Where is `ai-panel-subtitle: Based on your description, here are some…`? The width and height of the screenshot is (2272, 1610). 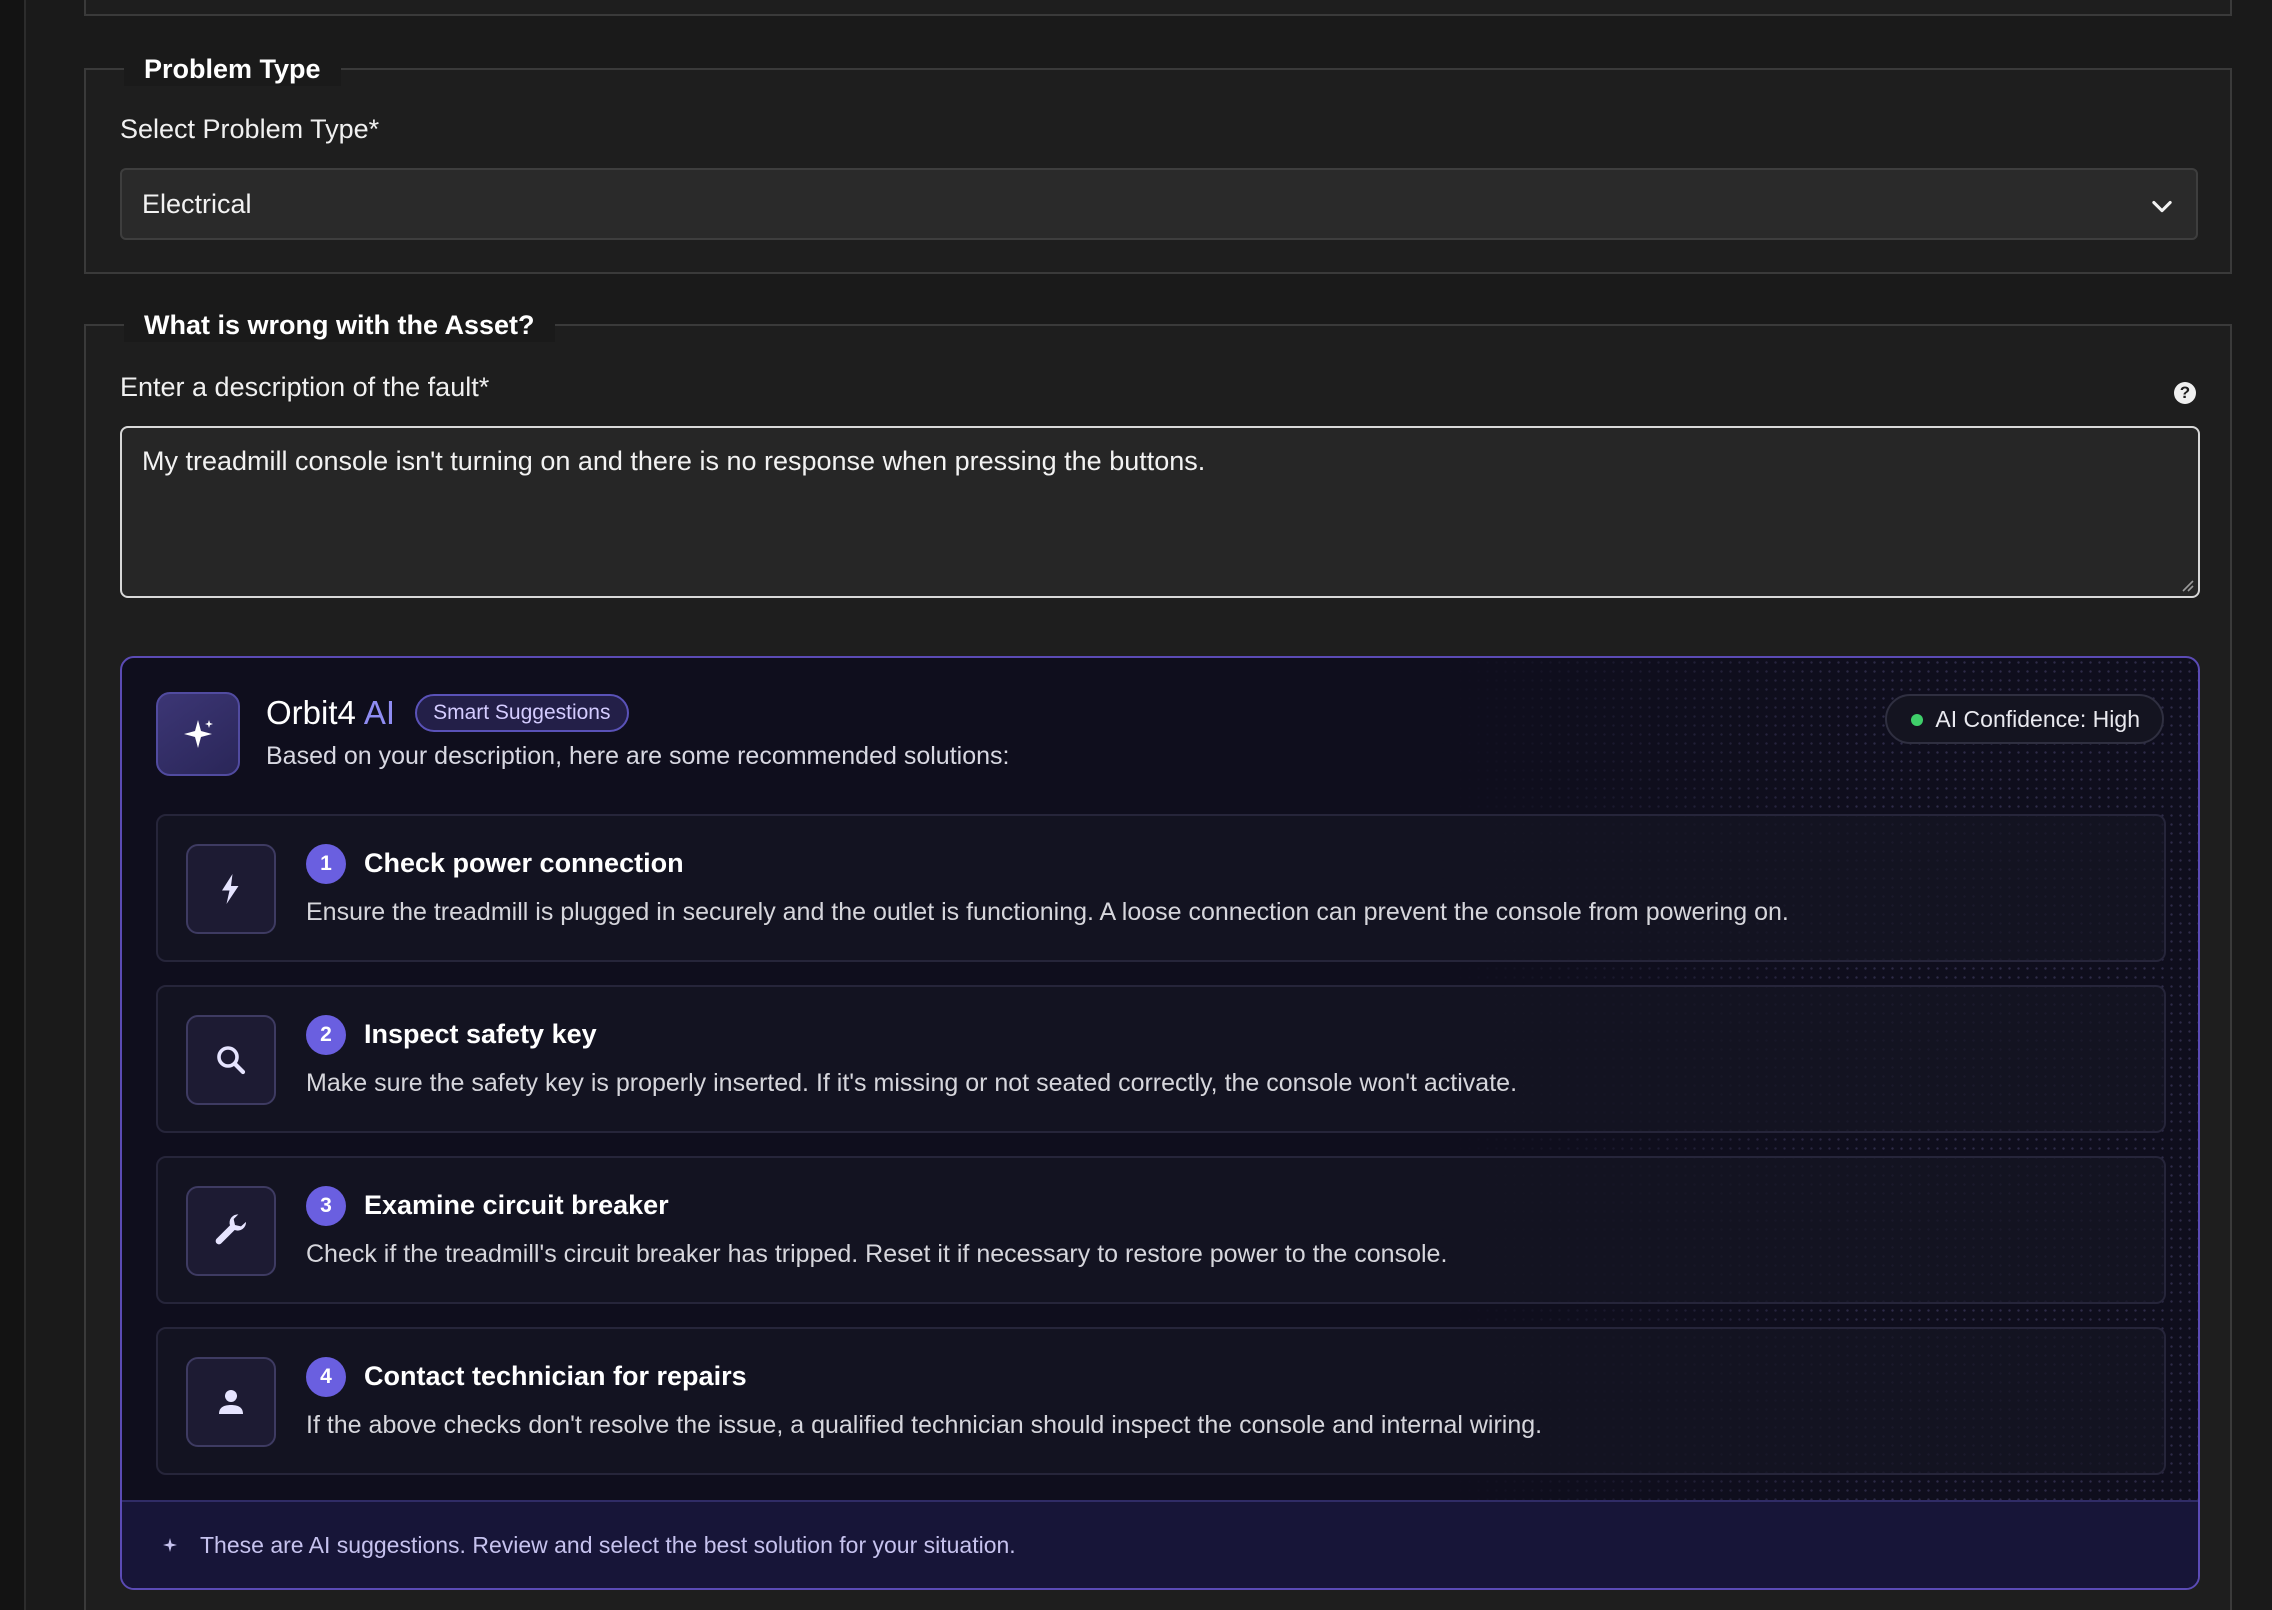 ai-panel-subtitle: Based on your description, here are some… is located at coordinates (638, 756).